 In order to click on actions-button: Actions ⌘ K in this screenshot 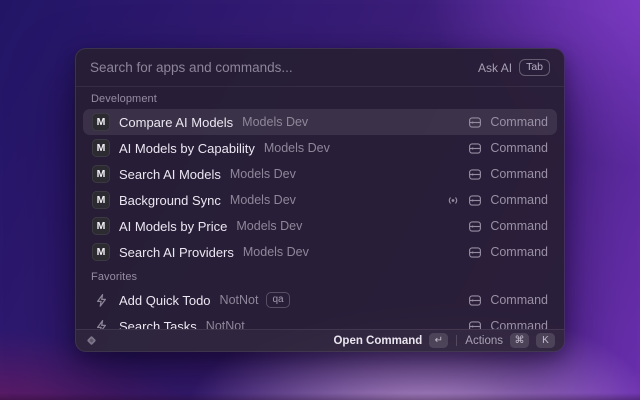, I will do `click(510, 340)`.